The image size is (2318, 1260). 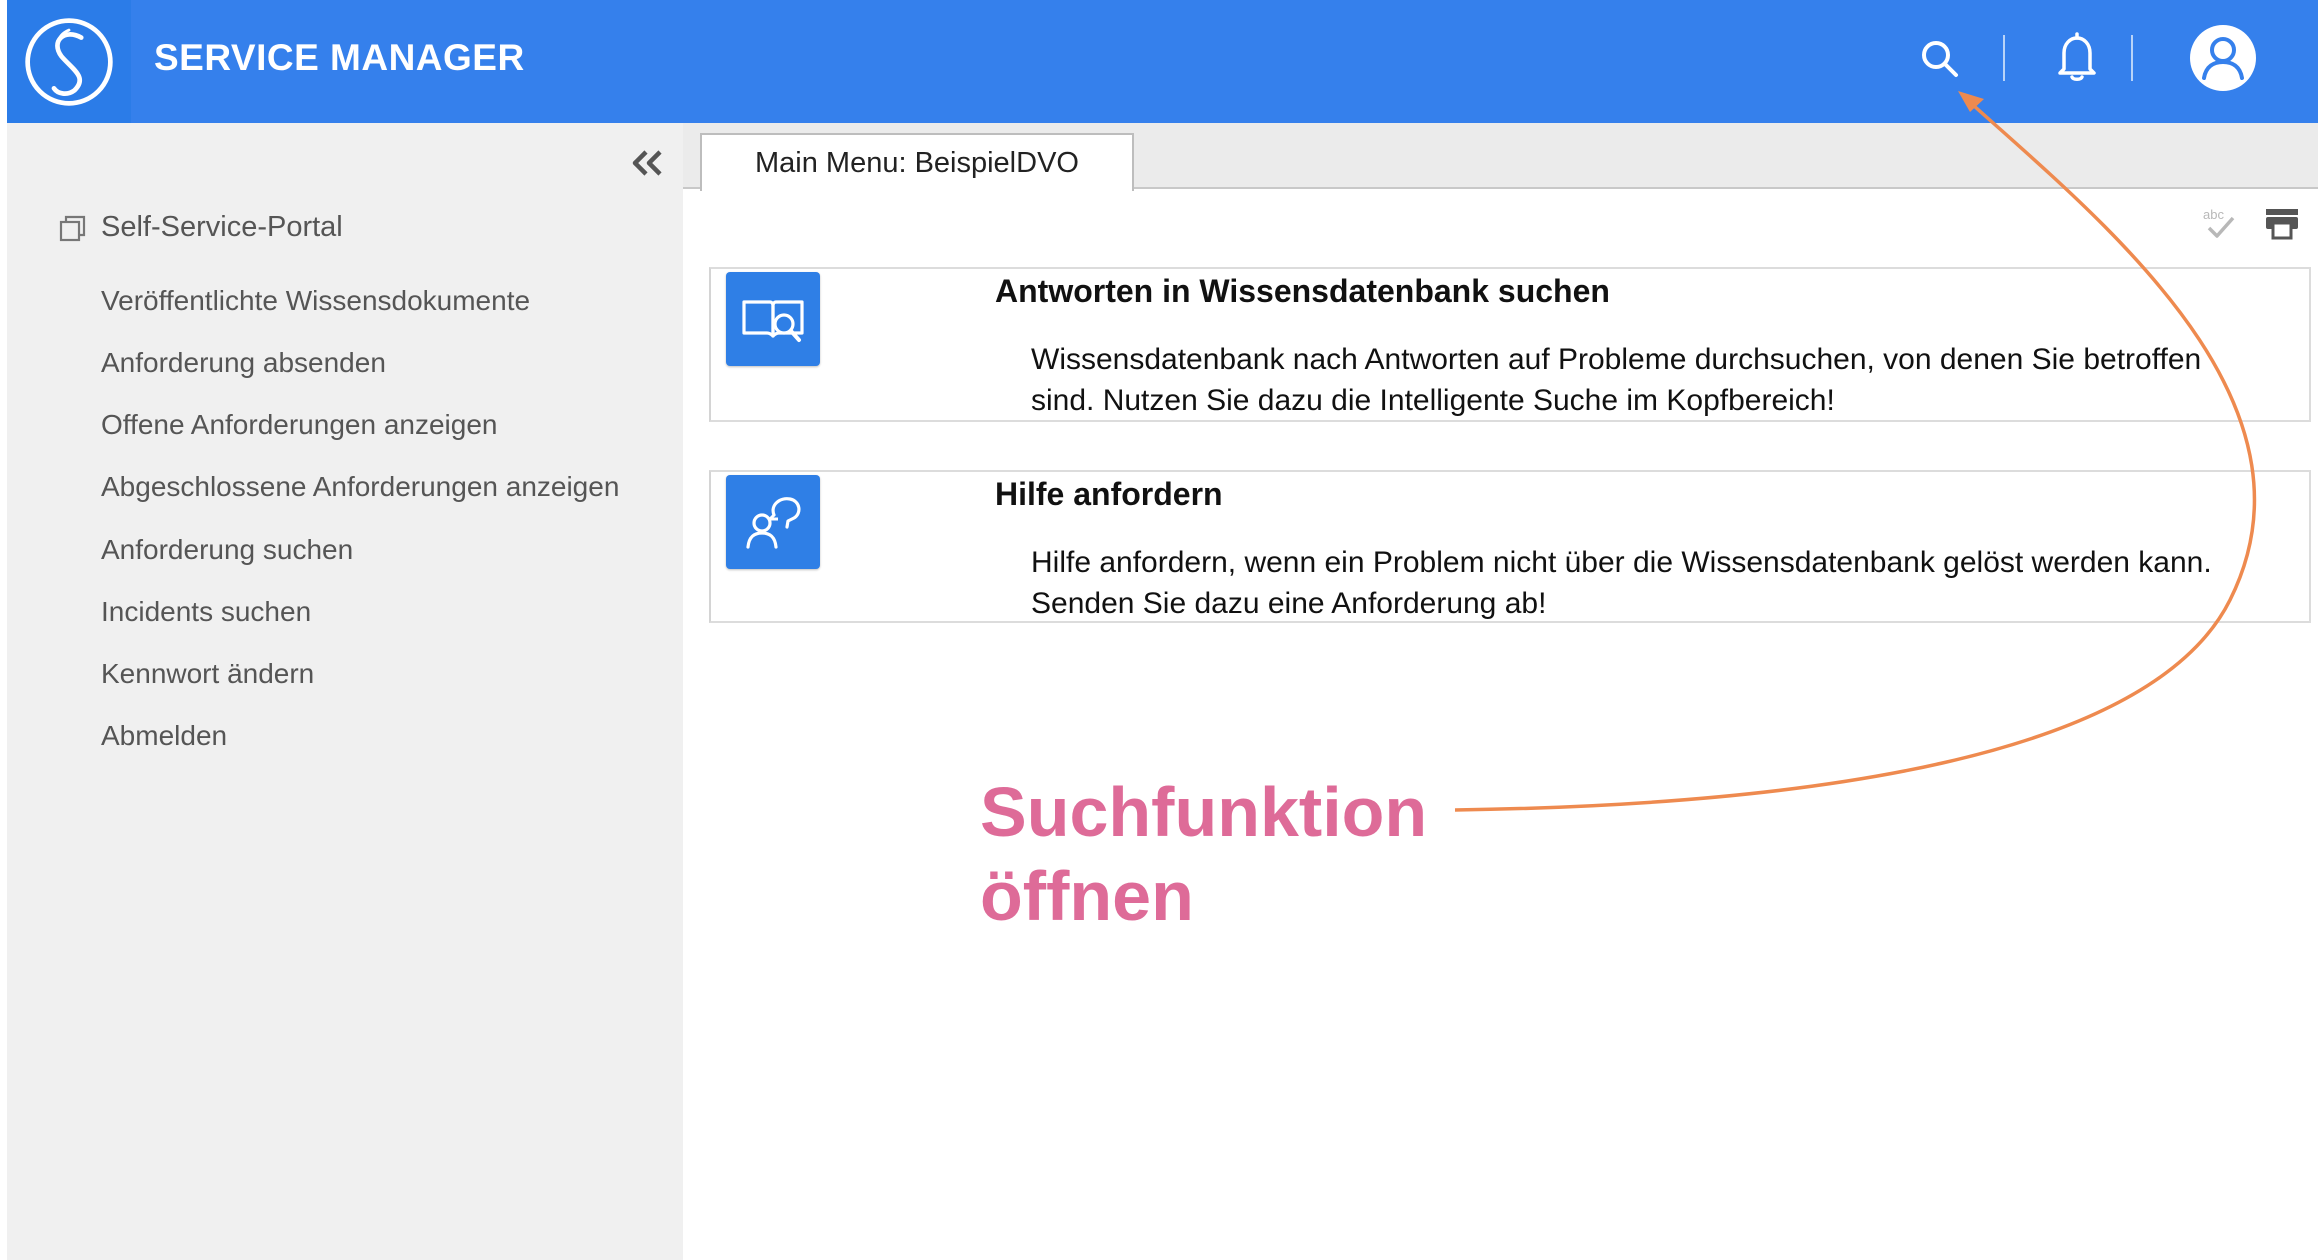 I want to click on sidebar-item-open-requests: Offene Anforderungen anzeigen, so click(x=299, y=425).